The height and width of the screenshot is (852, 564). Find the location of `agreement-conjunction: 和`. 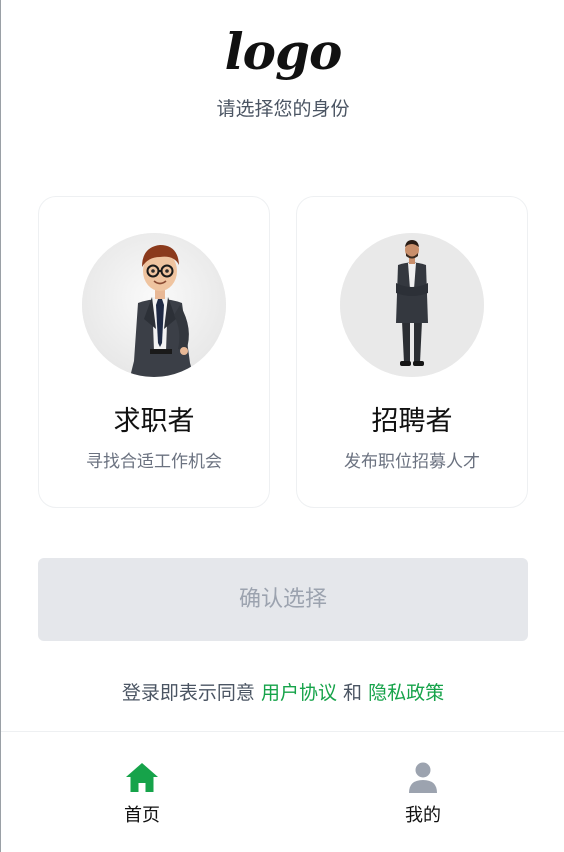

agreement-conjunction: 和 is located at coordinates (353, 693).